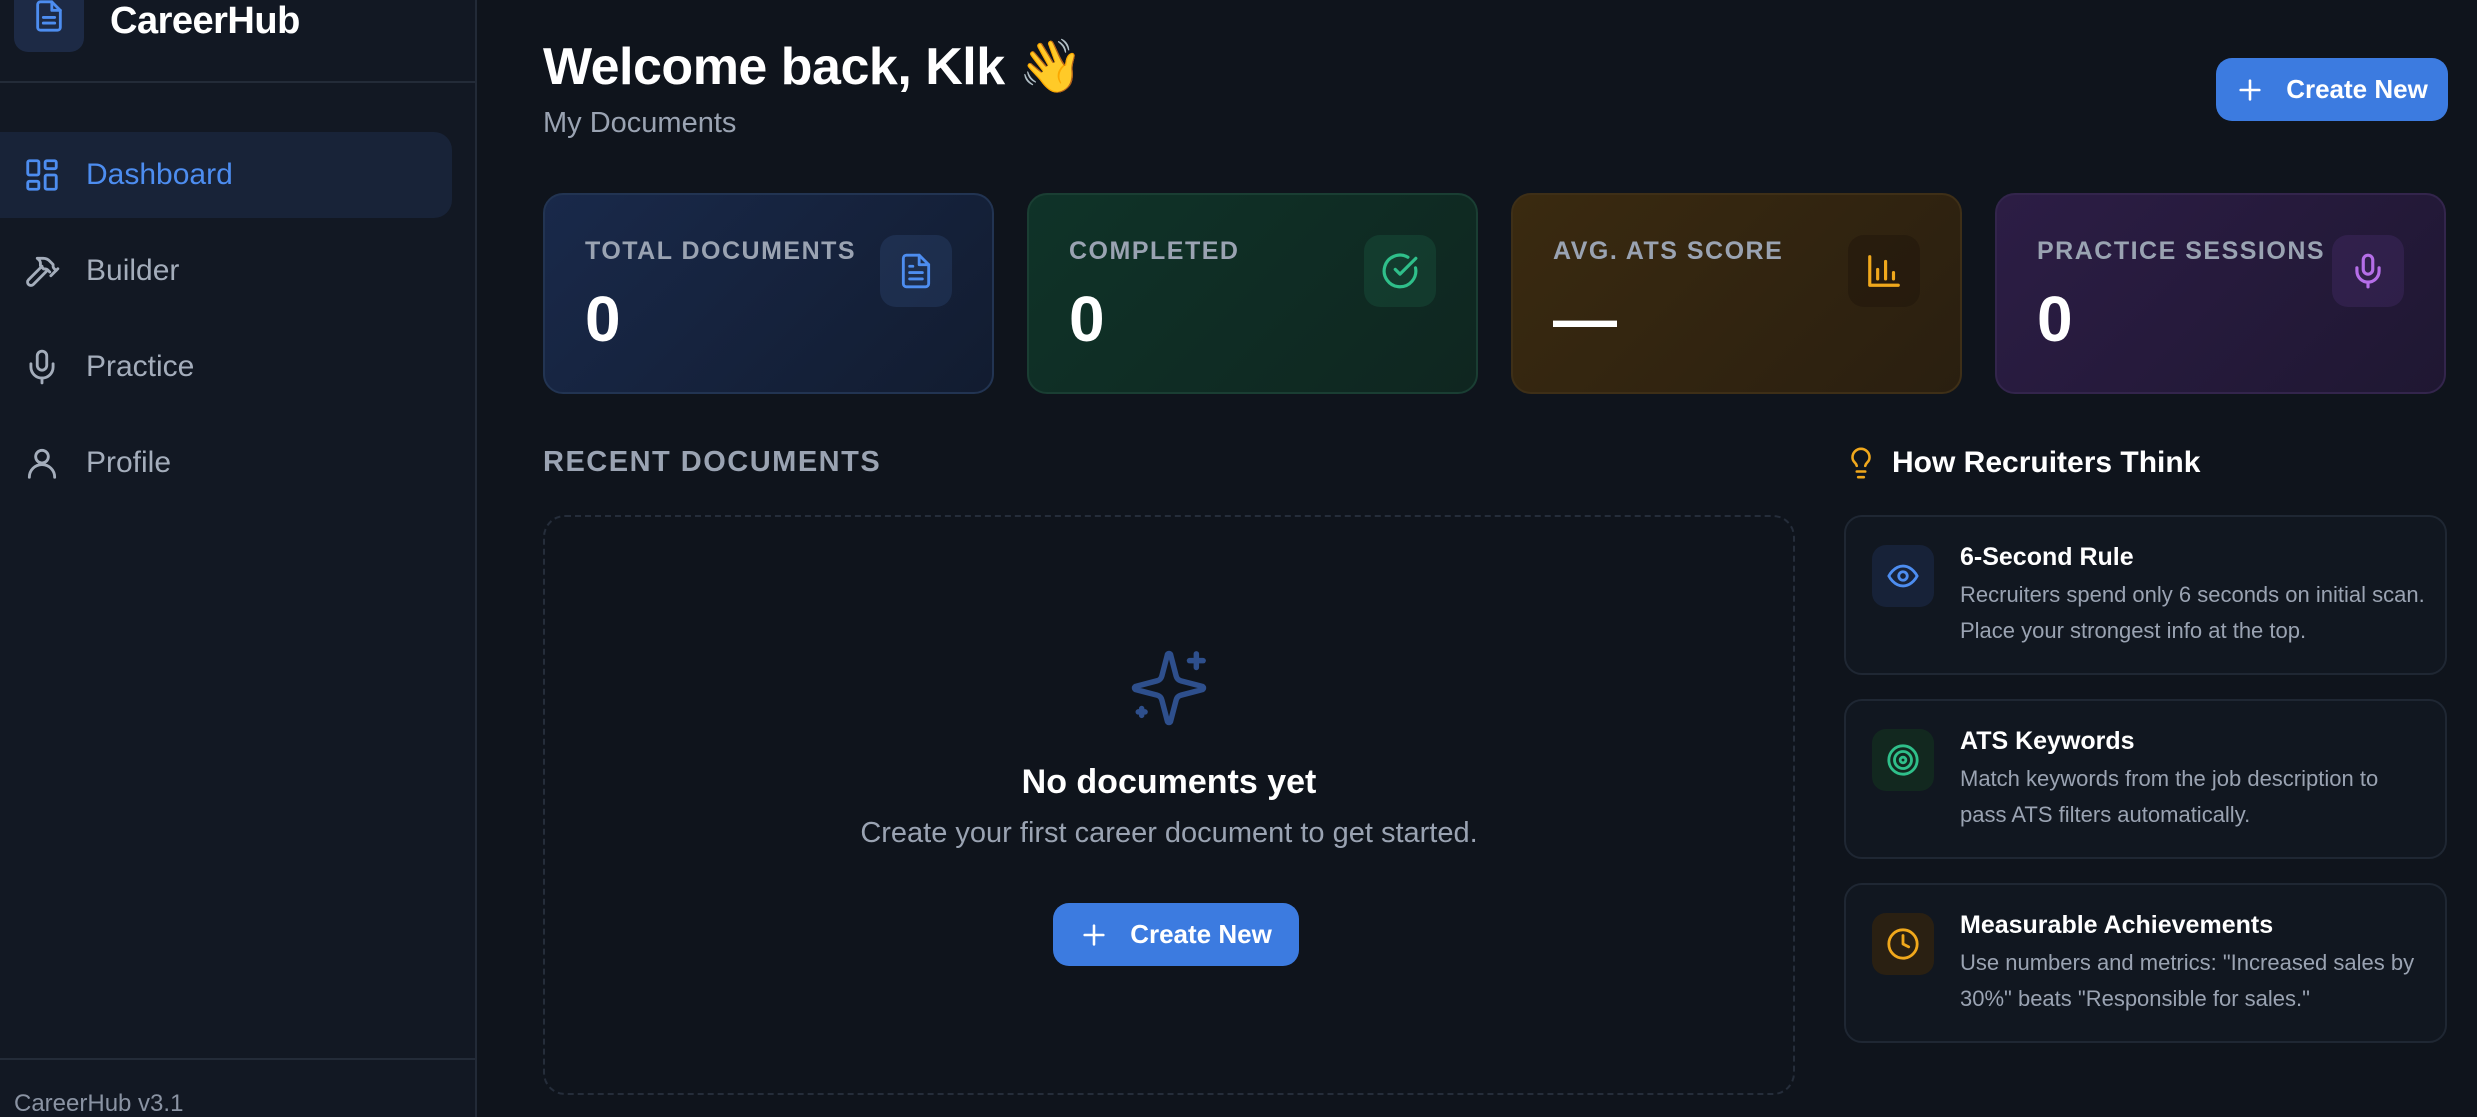 This screenshot has width=2477, height=1117. Describe the element at coordinates (1884, 271) in the screenshot. I see `bar-chart-icon` at that location.